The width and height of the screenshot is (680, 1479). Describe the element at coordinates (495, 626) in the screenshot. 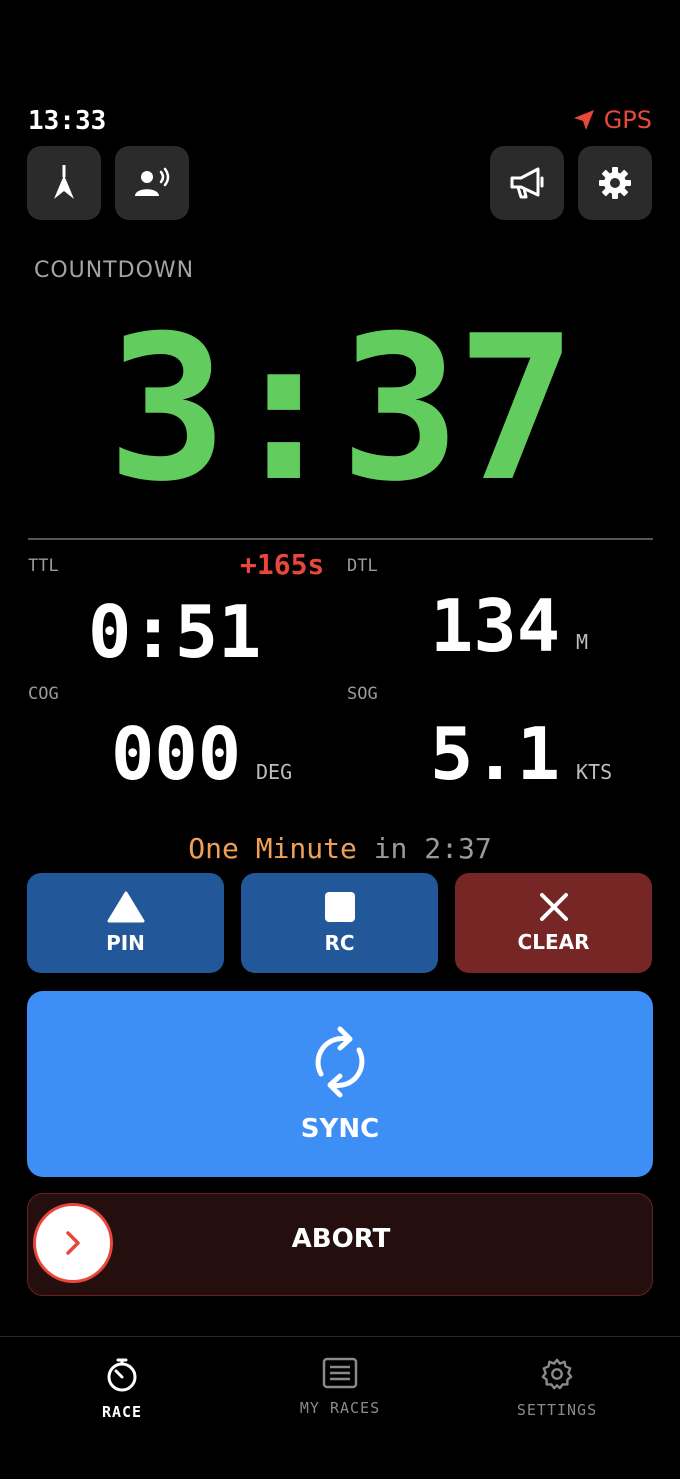

I see `dtl-value: 134` at that location.